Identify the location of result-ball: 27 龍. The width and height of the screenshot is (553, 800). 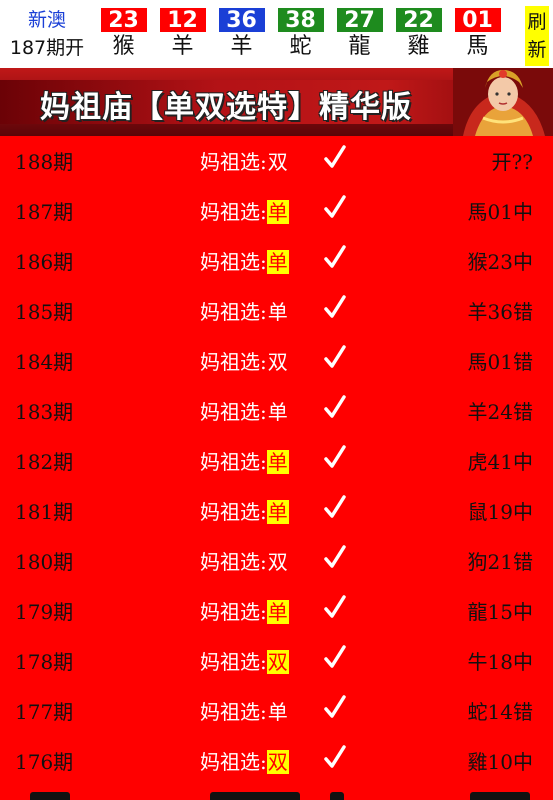
(359, 34).